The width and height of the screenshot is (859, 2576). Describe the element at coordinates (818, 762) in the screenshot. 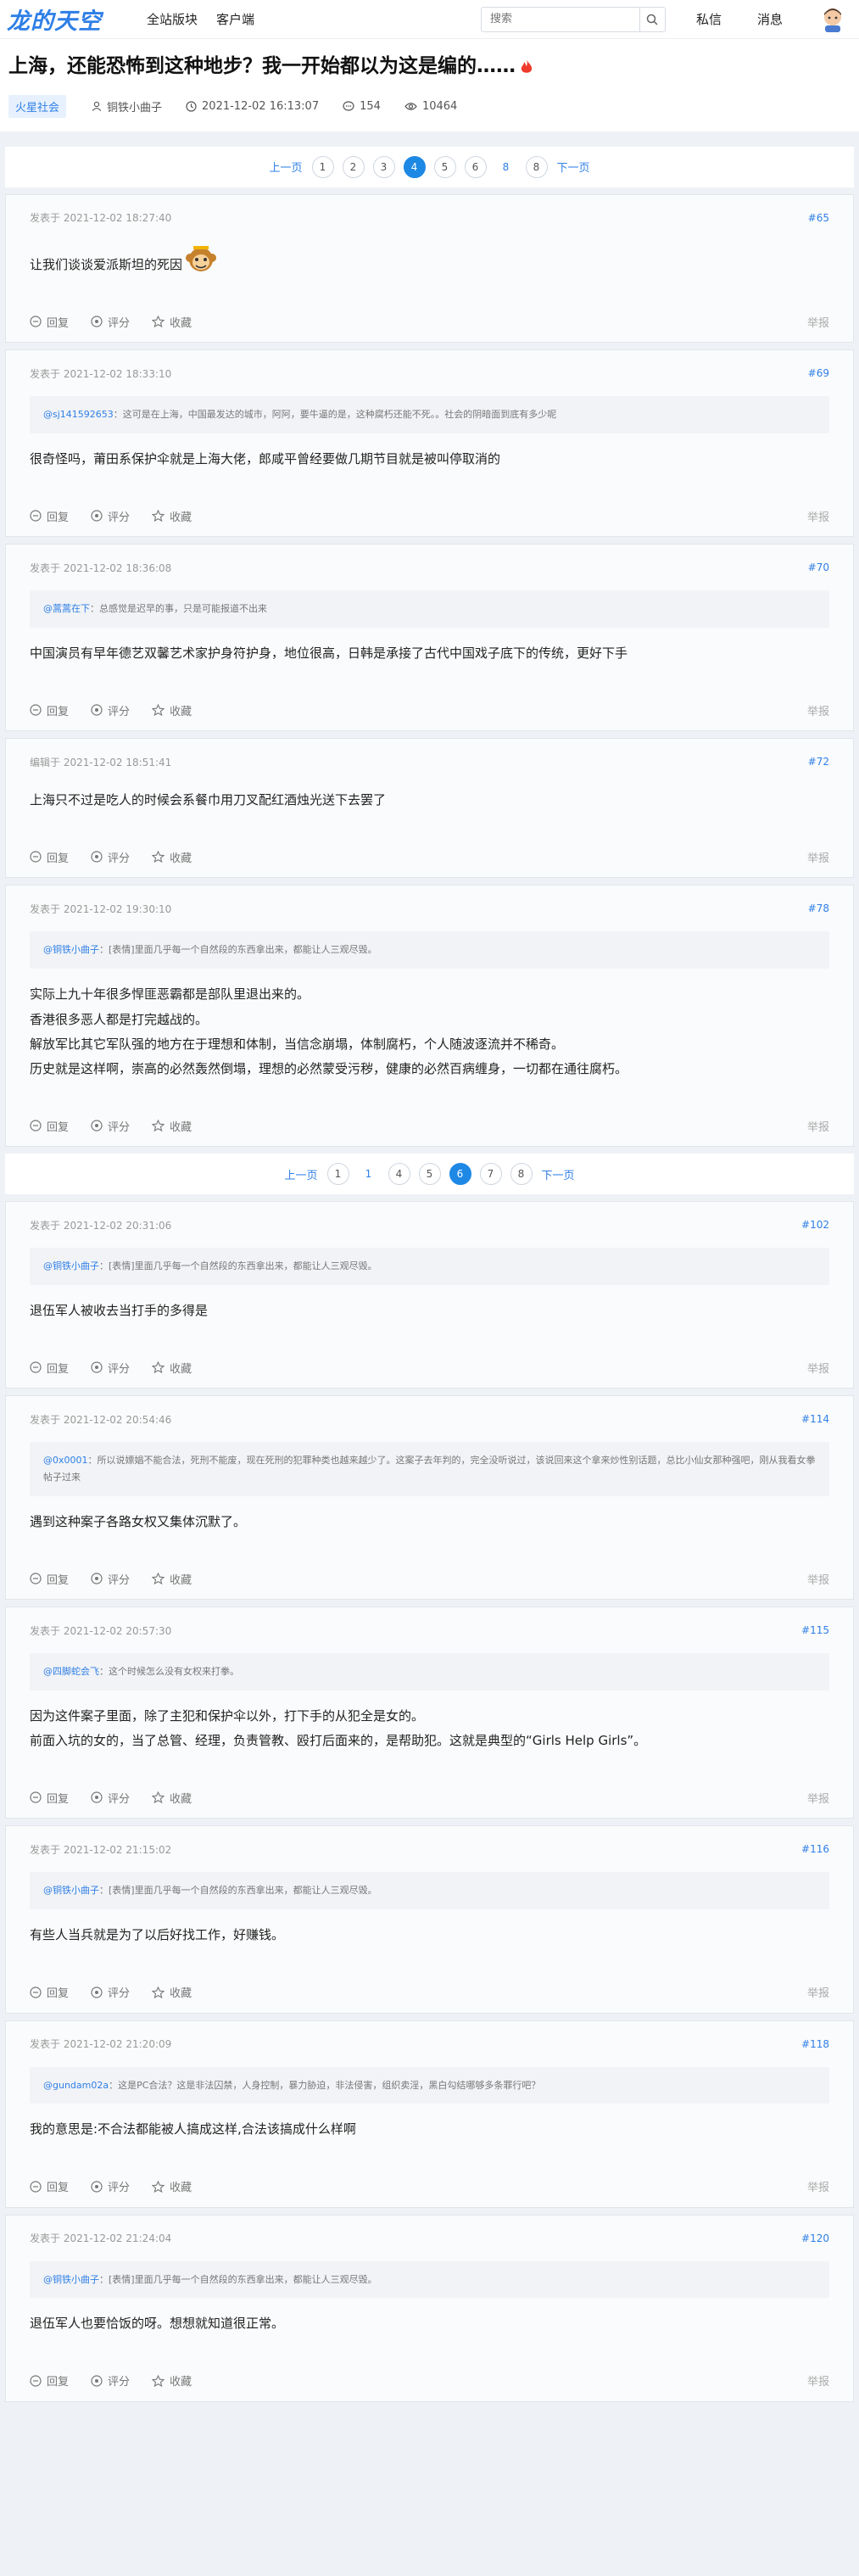

I see `floor-number: #72` at that location.